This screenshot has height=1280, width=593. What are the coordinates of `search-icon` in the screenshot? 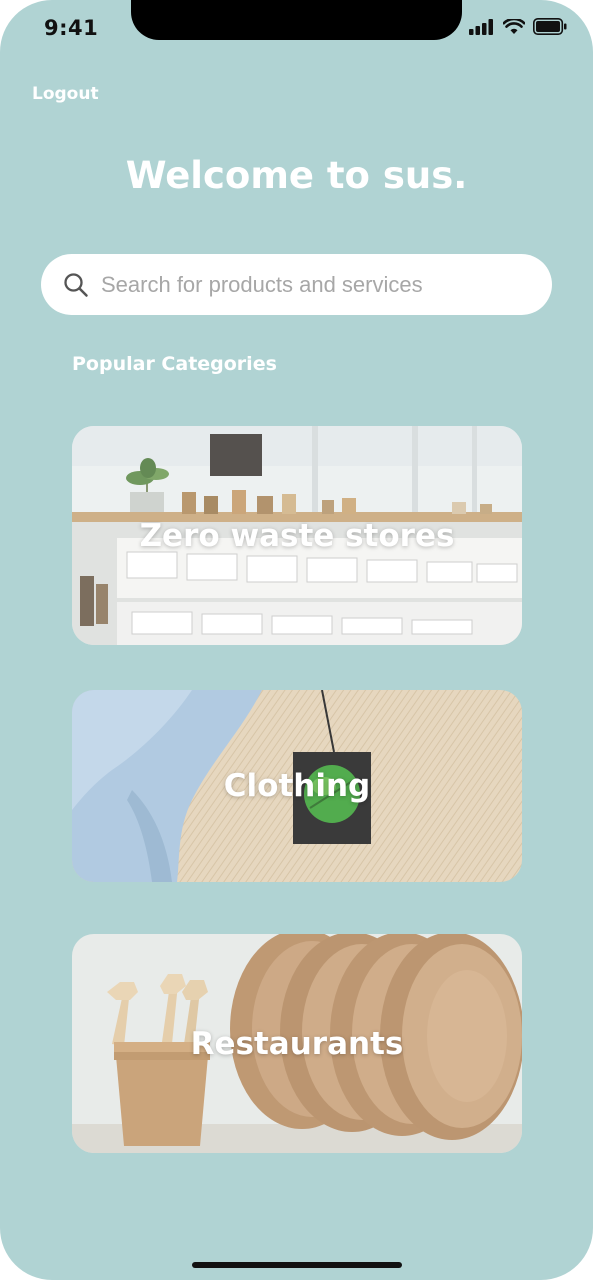 It's located at (76, 284).